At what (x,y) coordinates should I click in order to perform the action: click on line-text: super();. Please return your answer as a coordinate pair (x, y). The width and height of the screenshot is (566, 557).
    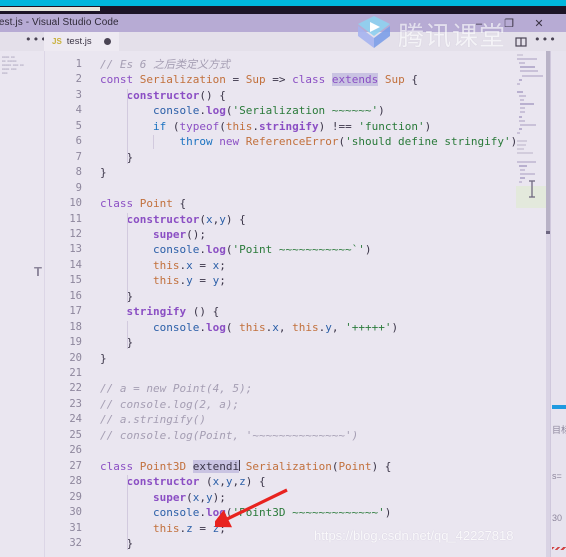
    Looking at the image, I should click on (179, 234).